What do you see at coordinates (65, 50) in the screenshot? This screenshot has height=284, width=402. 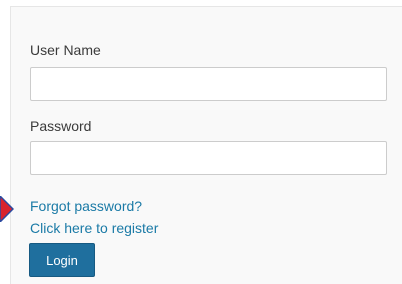 I see `username-label: User Name` at bounding box center [65, 50].